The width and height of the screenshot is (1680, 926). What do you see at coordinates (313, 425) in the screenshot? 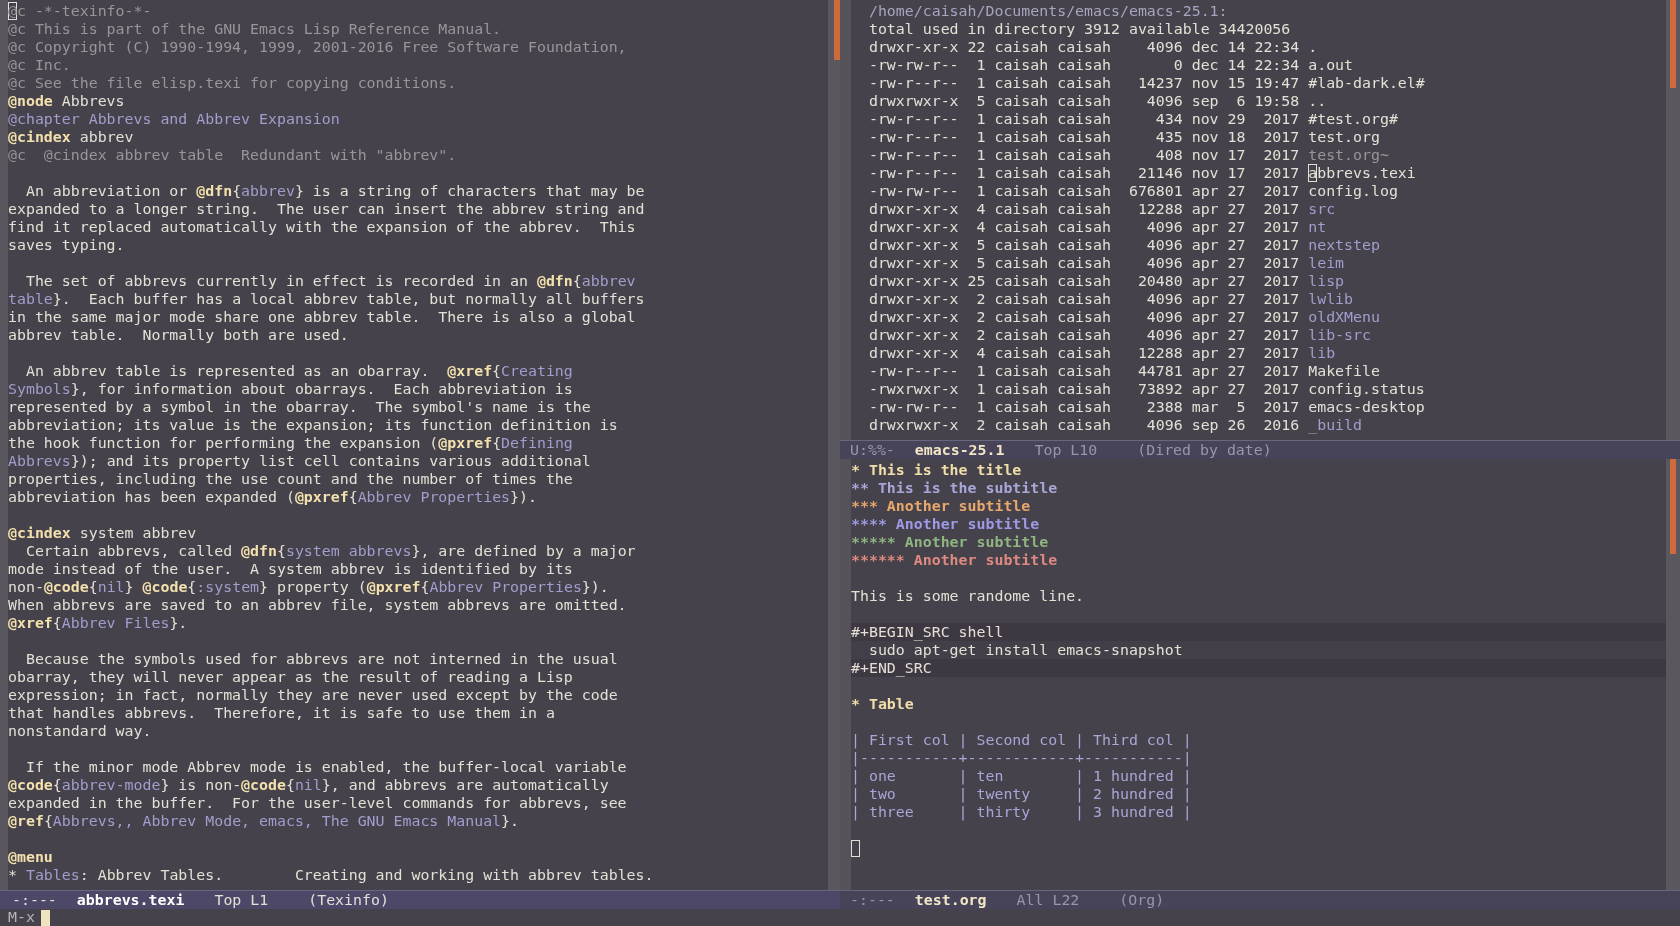
I see `text-line: abbreviation; its value is the expansion; its function definition is` at bounding box center [313, 425].